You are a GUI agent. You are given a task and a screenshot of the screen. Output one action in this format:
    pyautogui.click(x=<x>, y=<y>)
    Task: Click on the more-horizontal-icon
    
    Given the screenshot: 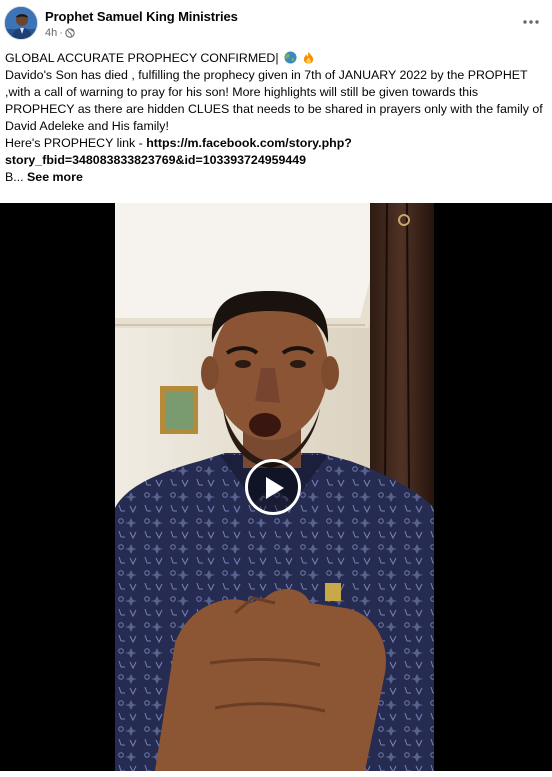 What is the action you would take?
    pyautogui.click(x=531, y=22)
    